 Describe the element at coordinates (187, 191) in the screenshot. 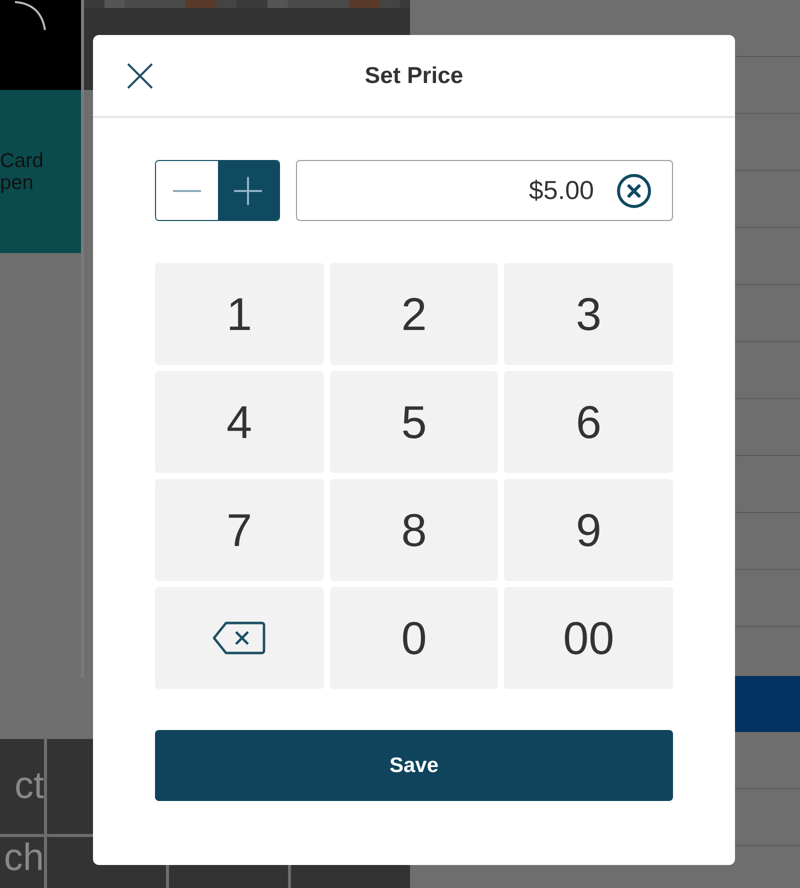

I see `minus-icon` at that location.